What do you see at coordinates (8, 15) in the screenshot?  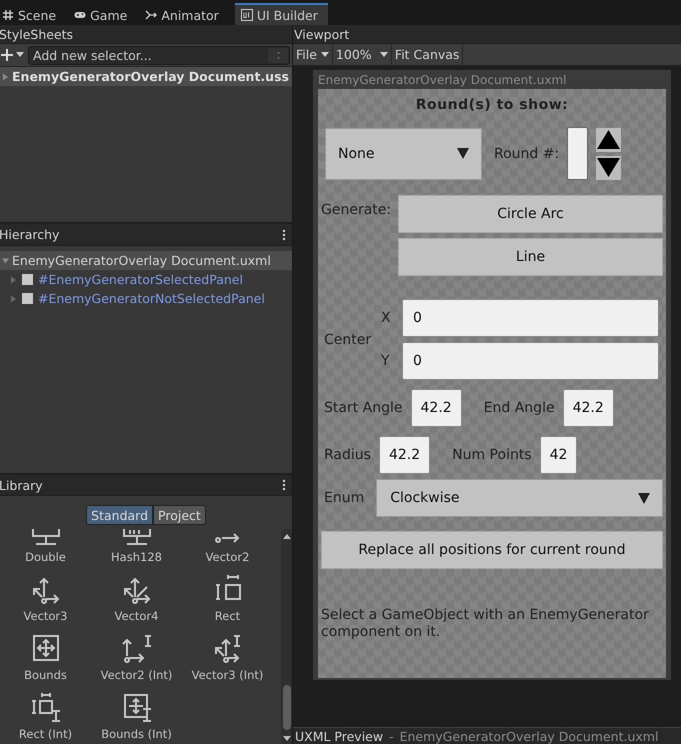 I see `grid-icon` at bounding box center [8, 15].